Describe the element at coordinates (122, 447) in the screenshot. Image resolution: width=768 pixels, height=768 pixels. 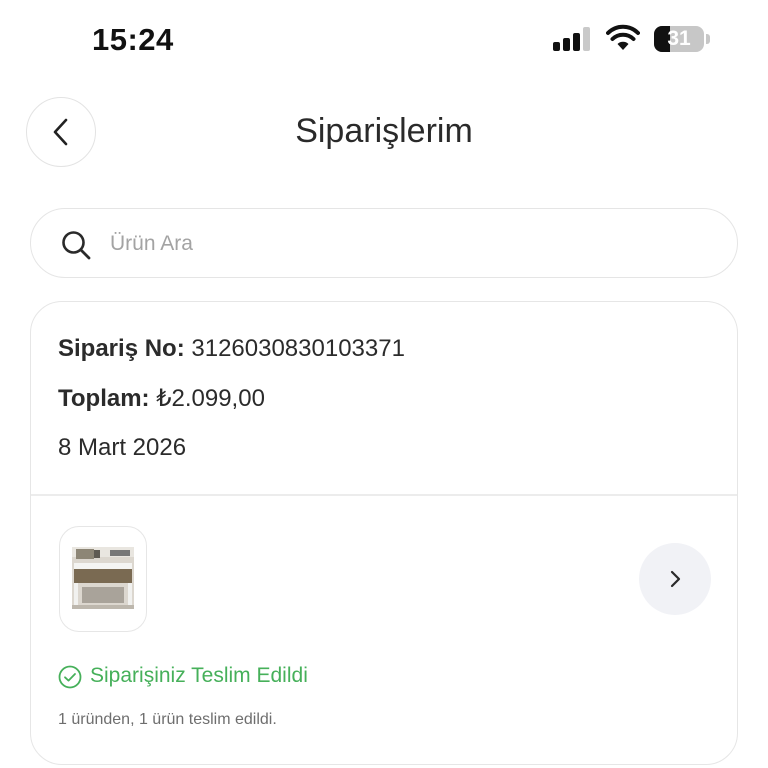
I see `order-date: 8 Mart 2026` at that location.